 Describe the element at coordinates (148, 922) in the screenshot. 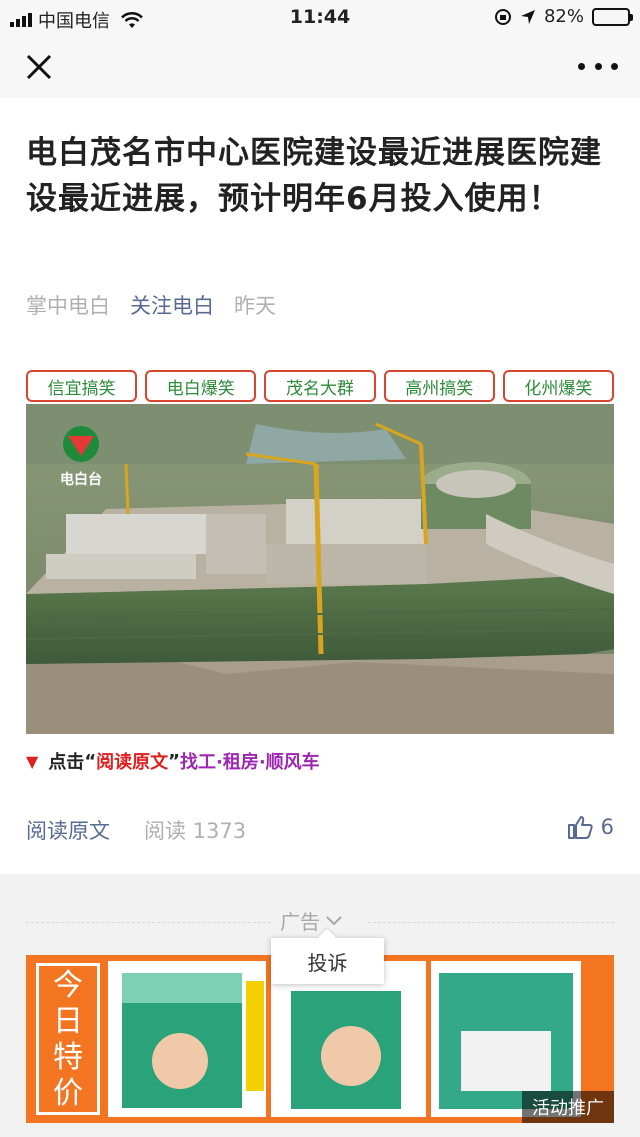

I see `ad-divider-left` at that location.